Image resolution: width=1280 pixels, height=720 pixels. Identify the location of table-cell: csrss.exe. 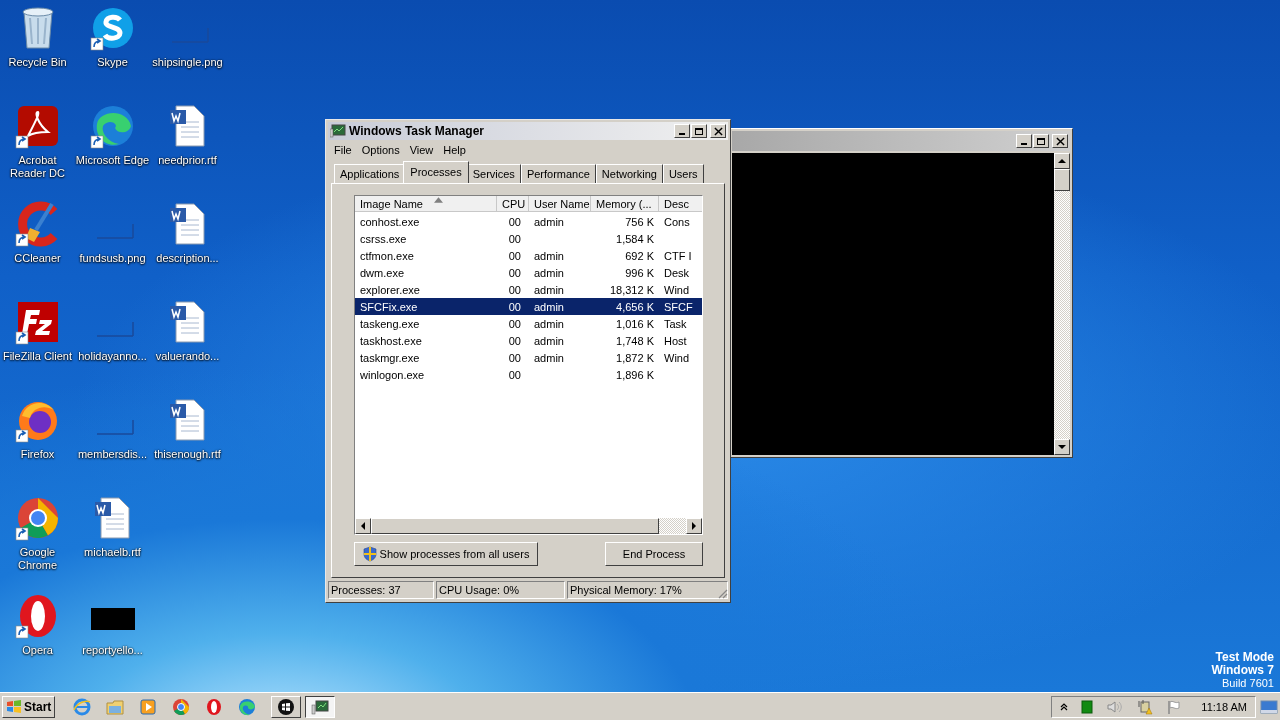
(383, 238).